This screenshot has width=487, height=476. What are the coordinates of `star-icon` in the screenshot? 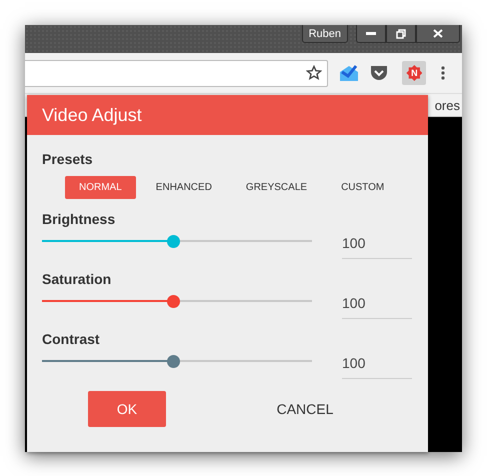 It's located at (314, 73).